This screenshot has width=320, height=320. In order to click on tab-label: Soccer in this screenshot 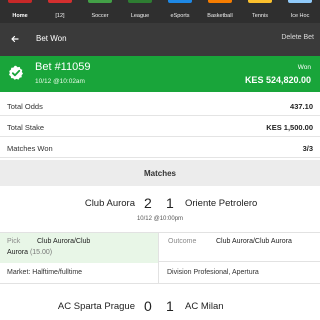, I will do `click(100, 16)`.